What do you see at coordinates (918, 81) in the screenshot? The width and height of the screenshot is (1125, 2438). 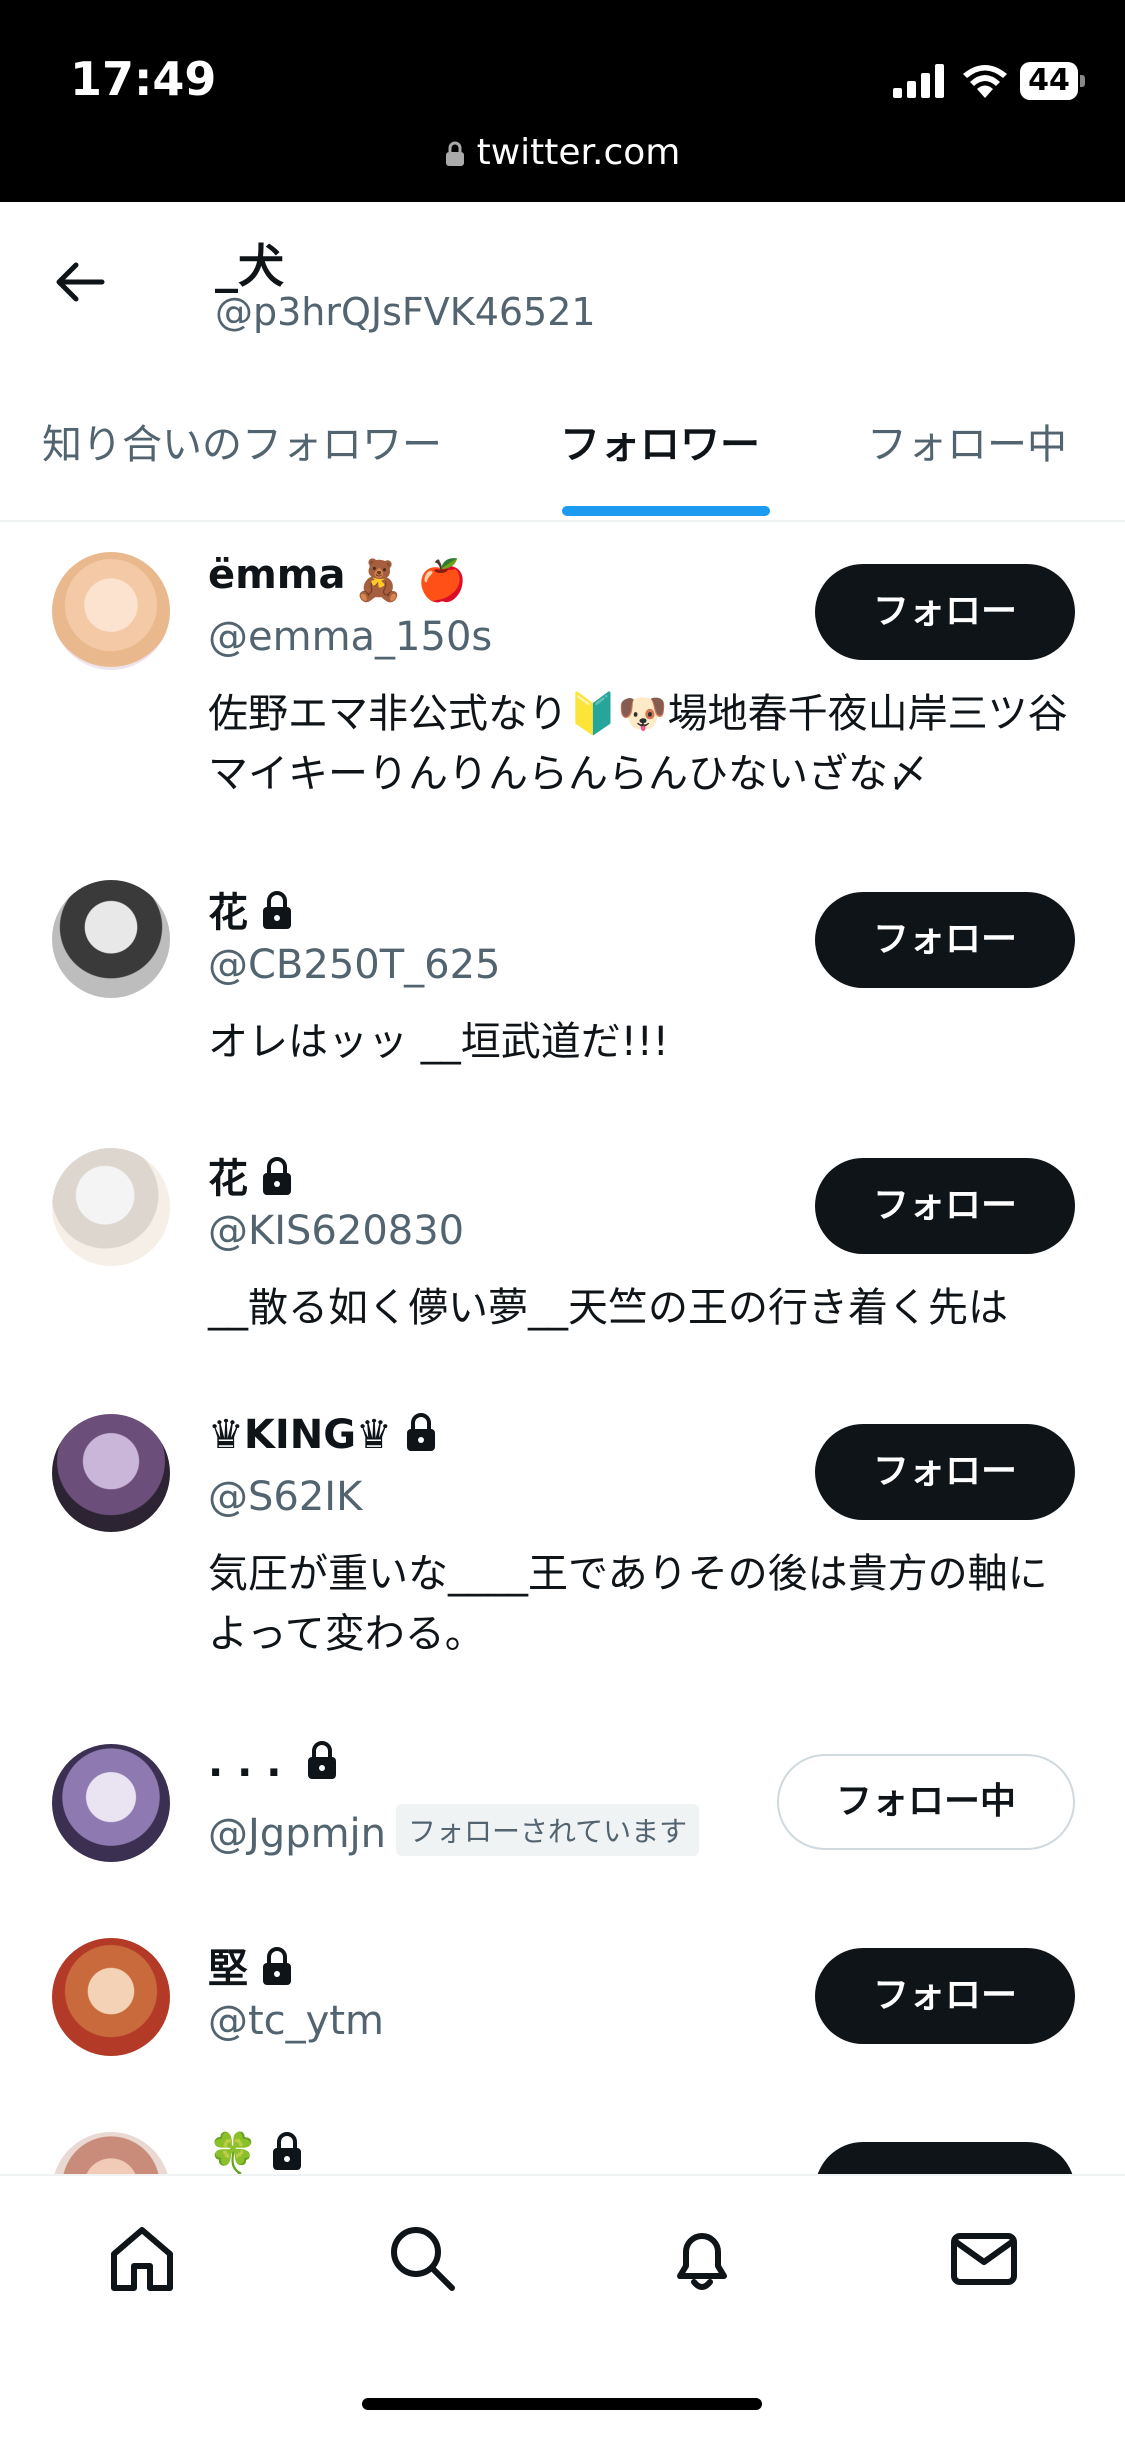 I see `signal-icon` at bounding box center [918, 81].